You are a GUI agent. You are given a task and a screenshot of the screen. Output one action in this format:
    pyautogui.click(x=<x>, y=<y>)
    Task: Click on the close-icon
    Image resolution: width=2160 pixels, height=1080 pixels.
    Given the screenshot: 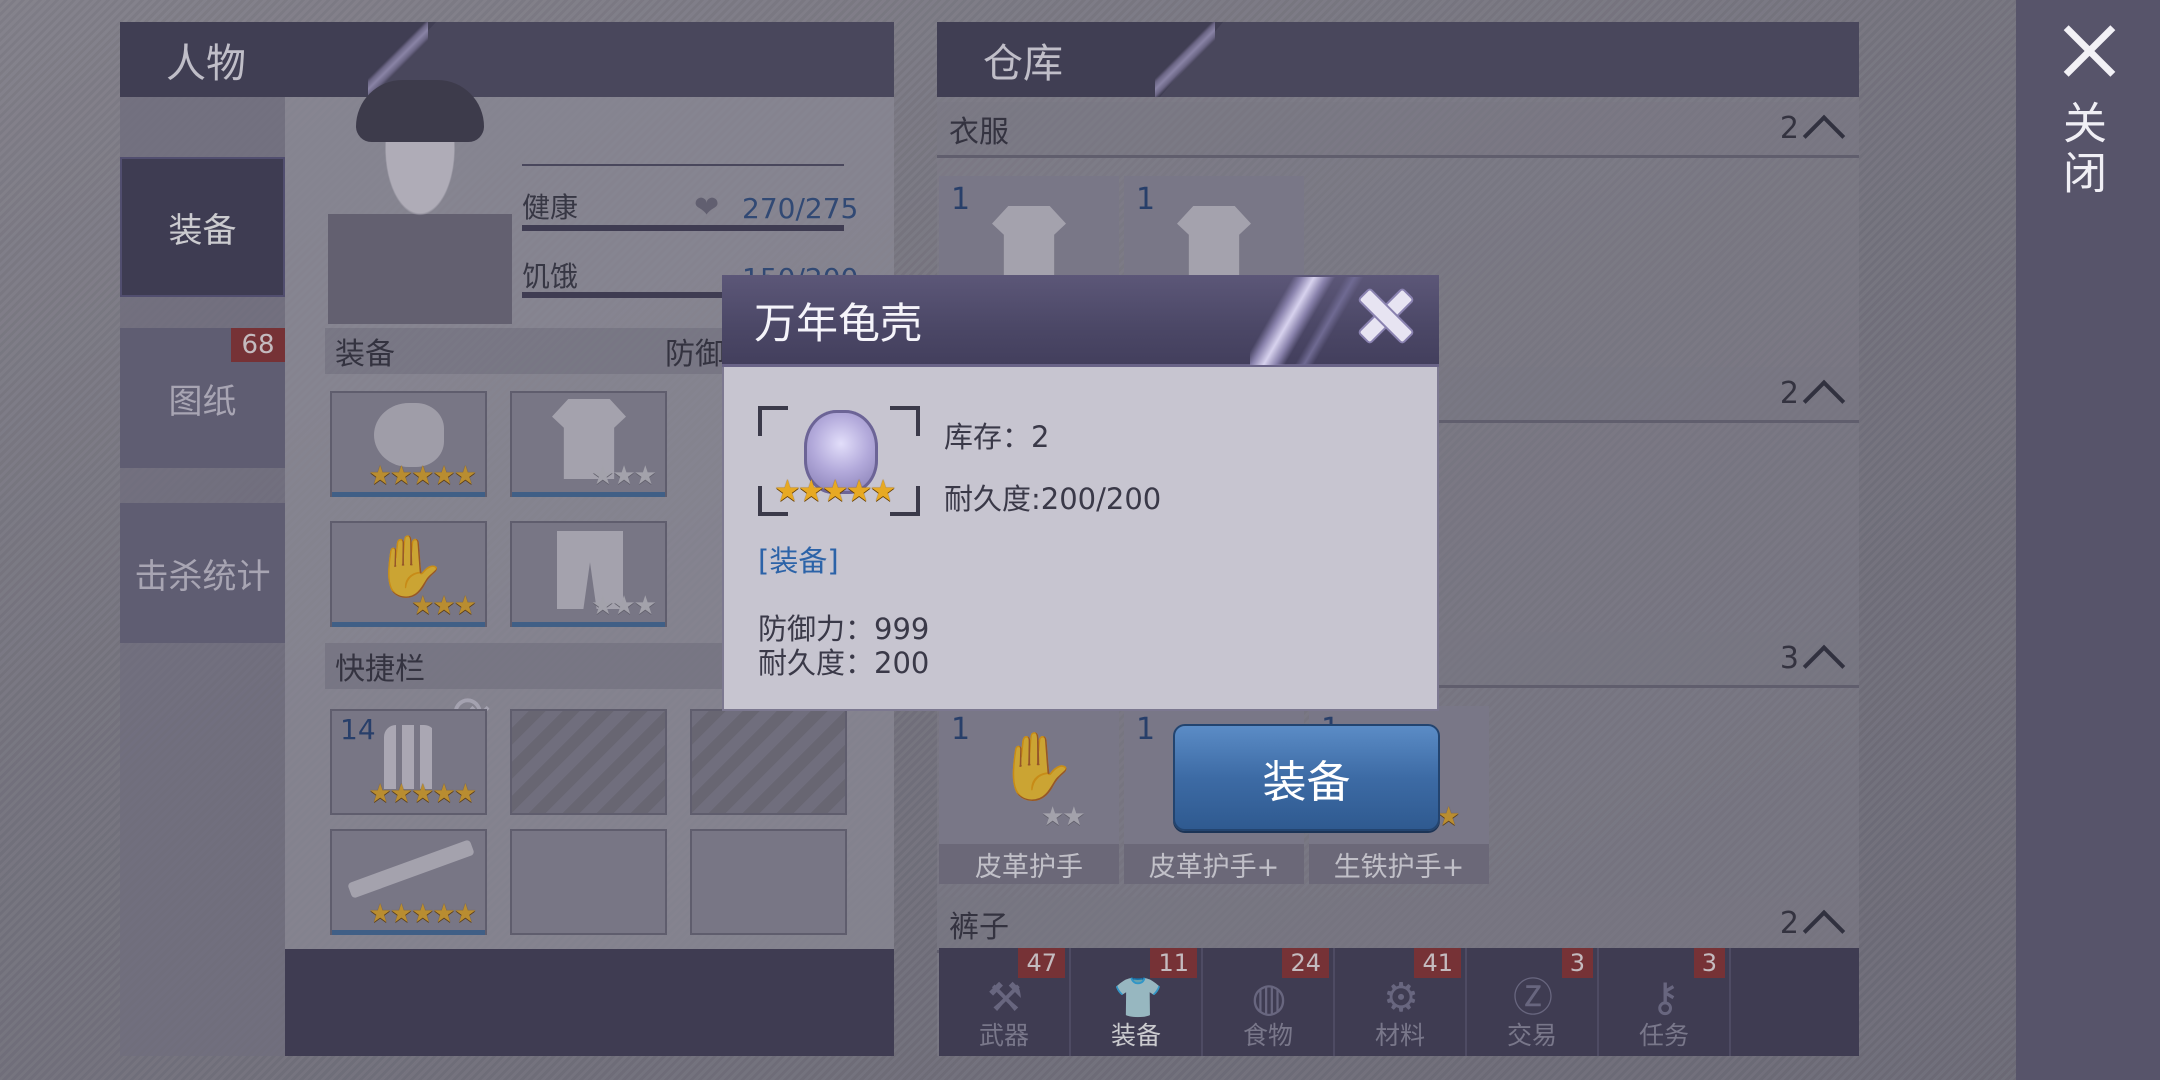 What is the action you would take?
    pyautogui.click(x=2089, y=51)
    